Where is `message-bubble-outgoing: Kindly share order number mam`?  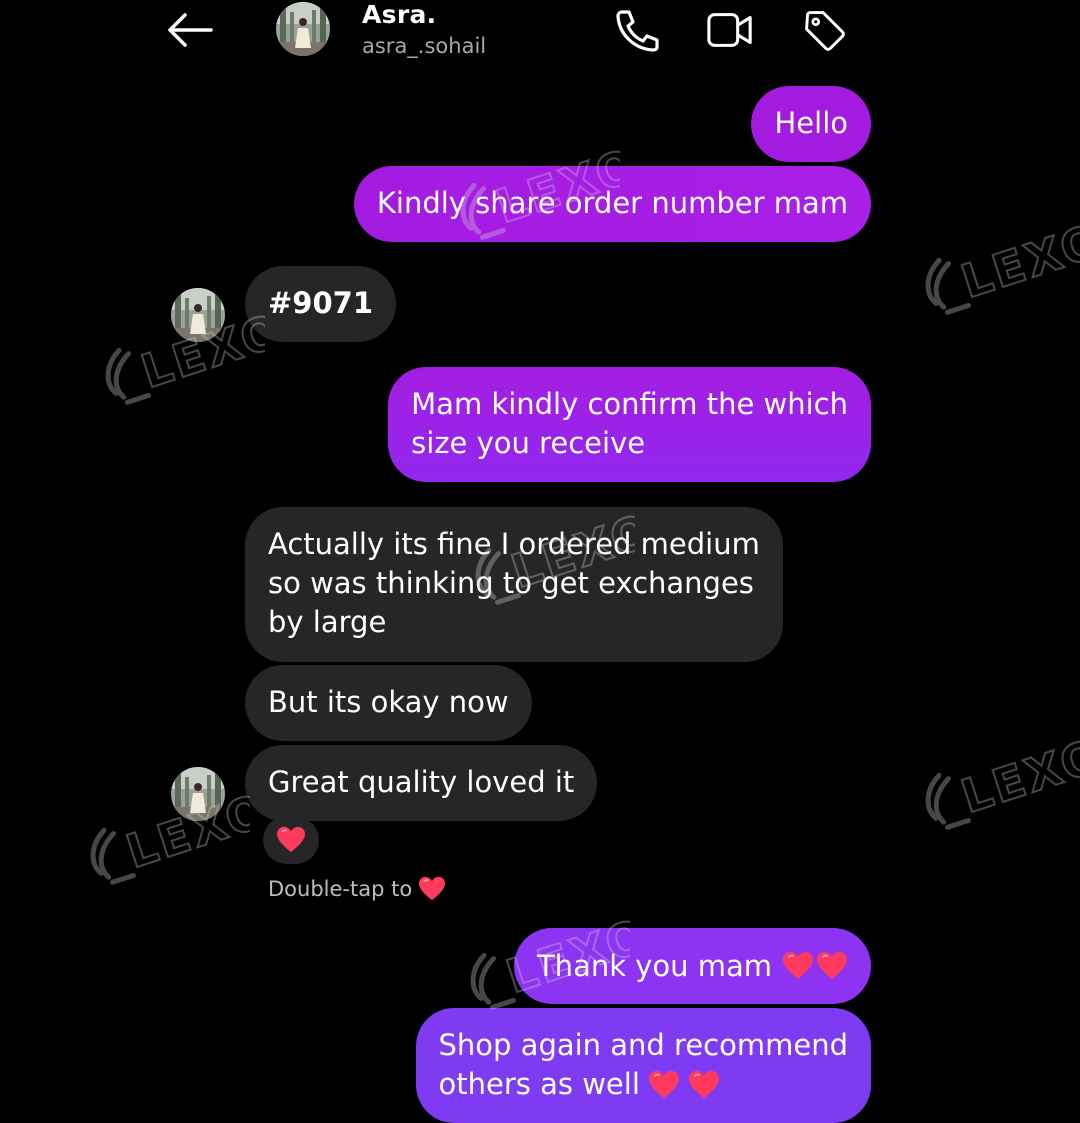
message-bubble-outgoing: Kindly share order number mam is located at coordinates (612, 204).